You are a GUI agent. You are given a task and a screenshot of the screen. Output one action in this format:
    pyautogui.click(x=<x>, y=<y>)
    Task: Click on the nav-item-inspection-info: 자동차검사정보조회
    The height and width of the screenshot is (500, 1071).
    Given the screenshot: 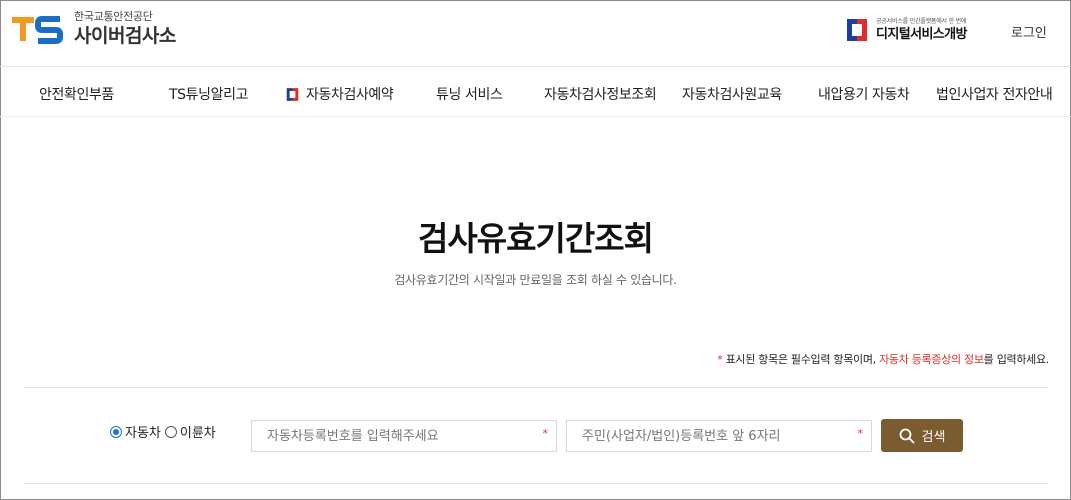 What is the action you would take?
    pyautogui.click(x=600, y=94)
    